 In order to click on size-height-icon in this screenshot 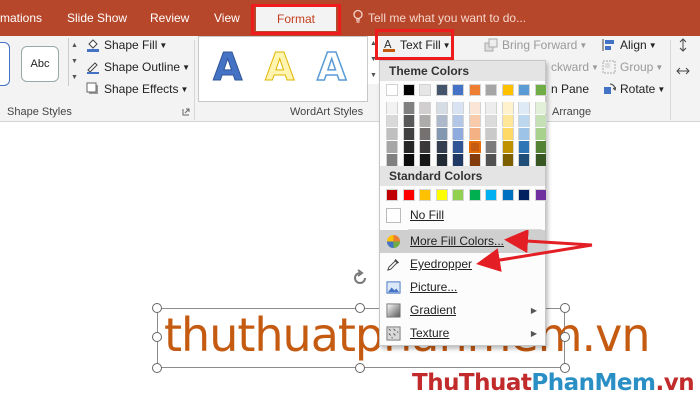, I will do `click(685, 45)`.